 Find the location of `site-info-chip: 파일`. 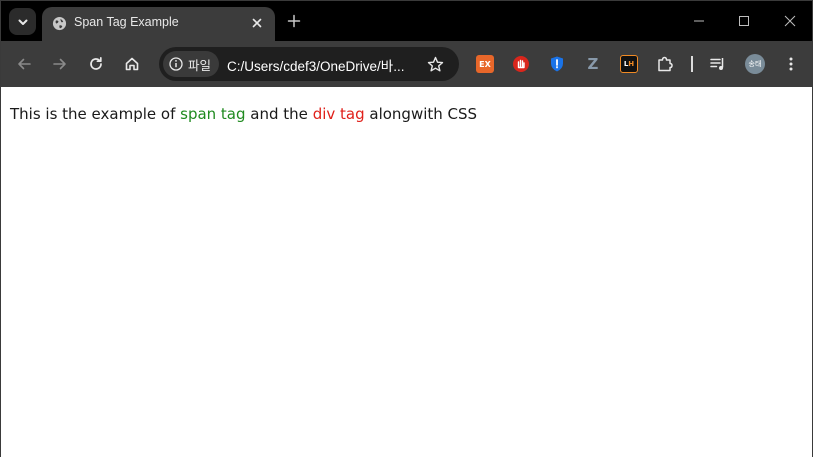

site-info-chip: 파일 is located at coordinates (191, 64).